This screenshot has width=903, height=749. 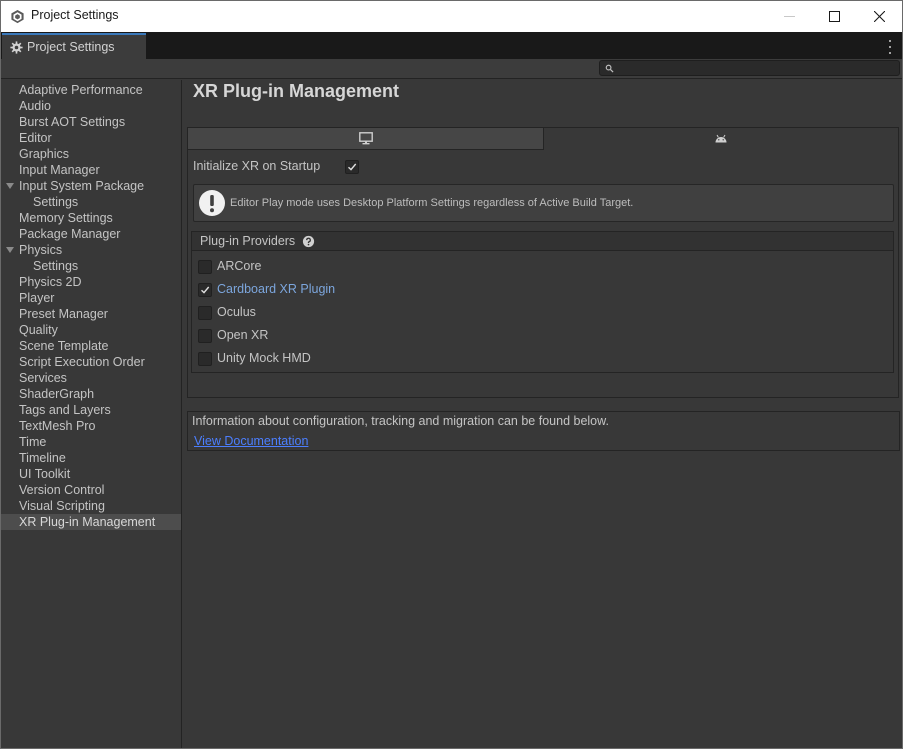 What do you see at coordinates (352, 167) in the screenshot?
I see `initialize-xr-checkbox` at bounding box center [352, 167].